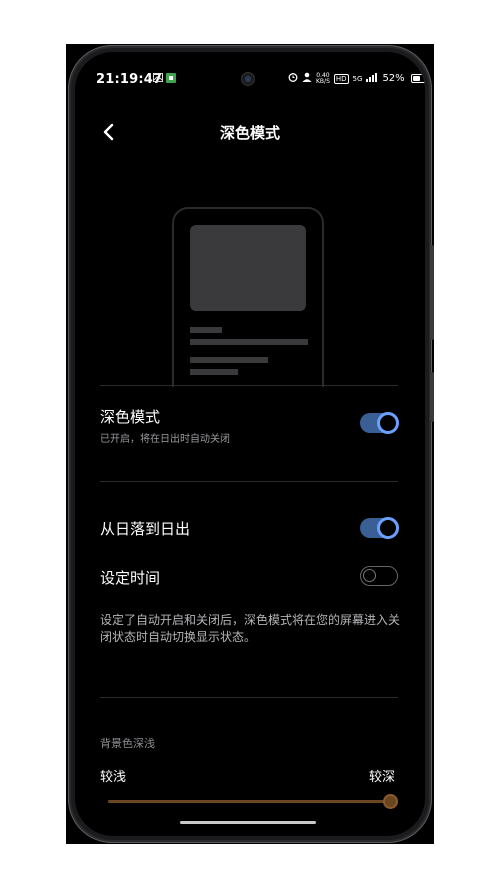 The width and height of the screenshot is (500, 889). I want to click on slider-thumb, so click(390, 801).